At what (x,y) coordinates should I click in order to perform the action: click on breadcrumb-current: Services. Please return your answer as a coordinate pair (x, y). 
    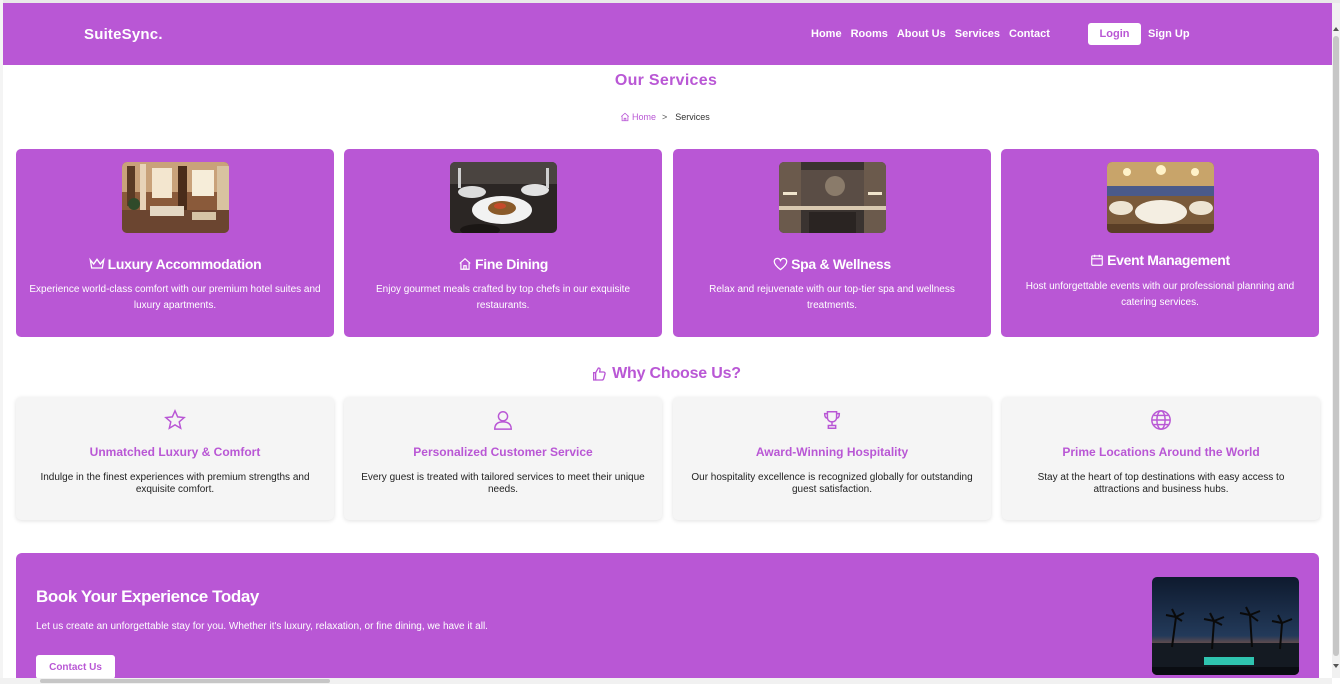
    Looking at the image, I should click on (692, 117).